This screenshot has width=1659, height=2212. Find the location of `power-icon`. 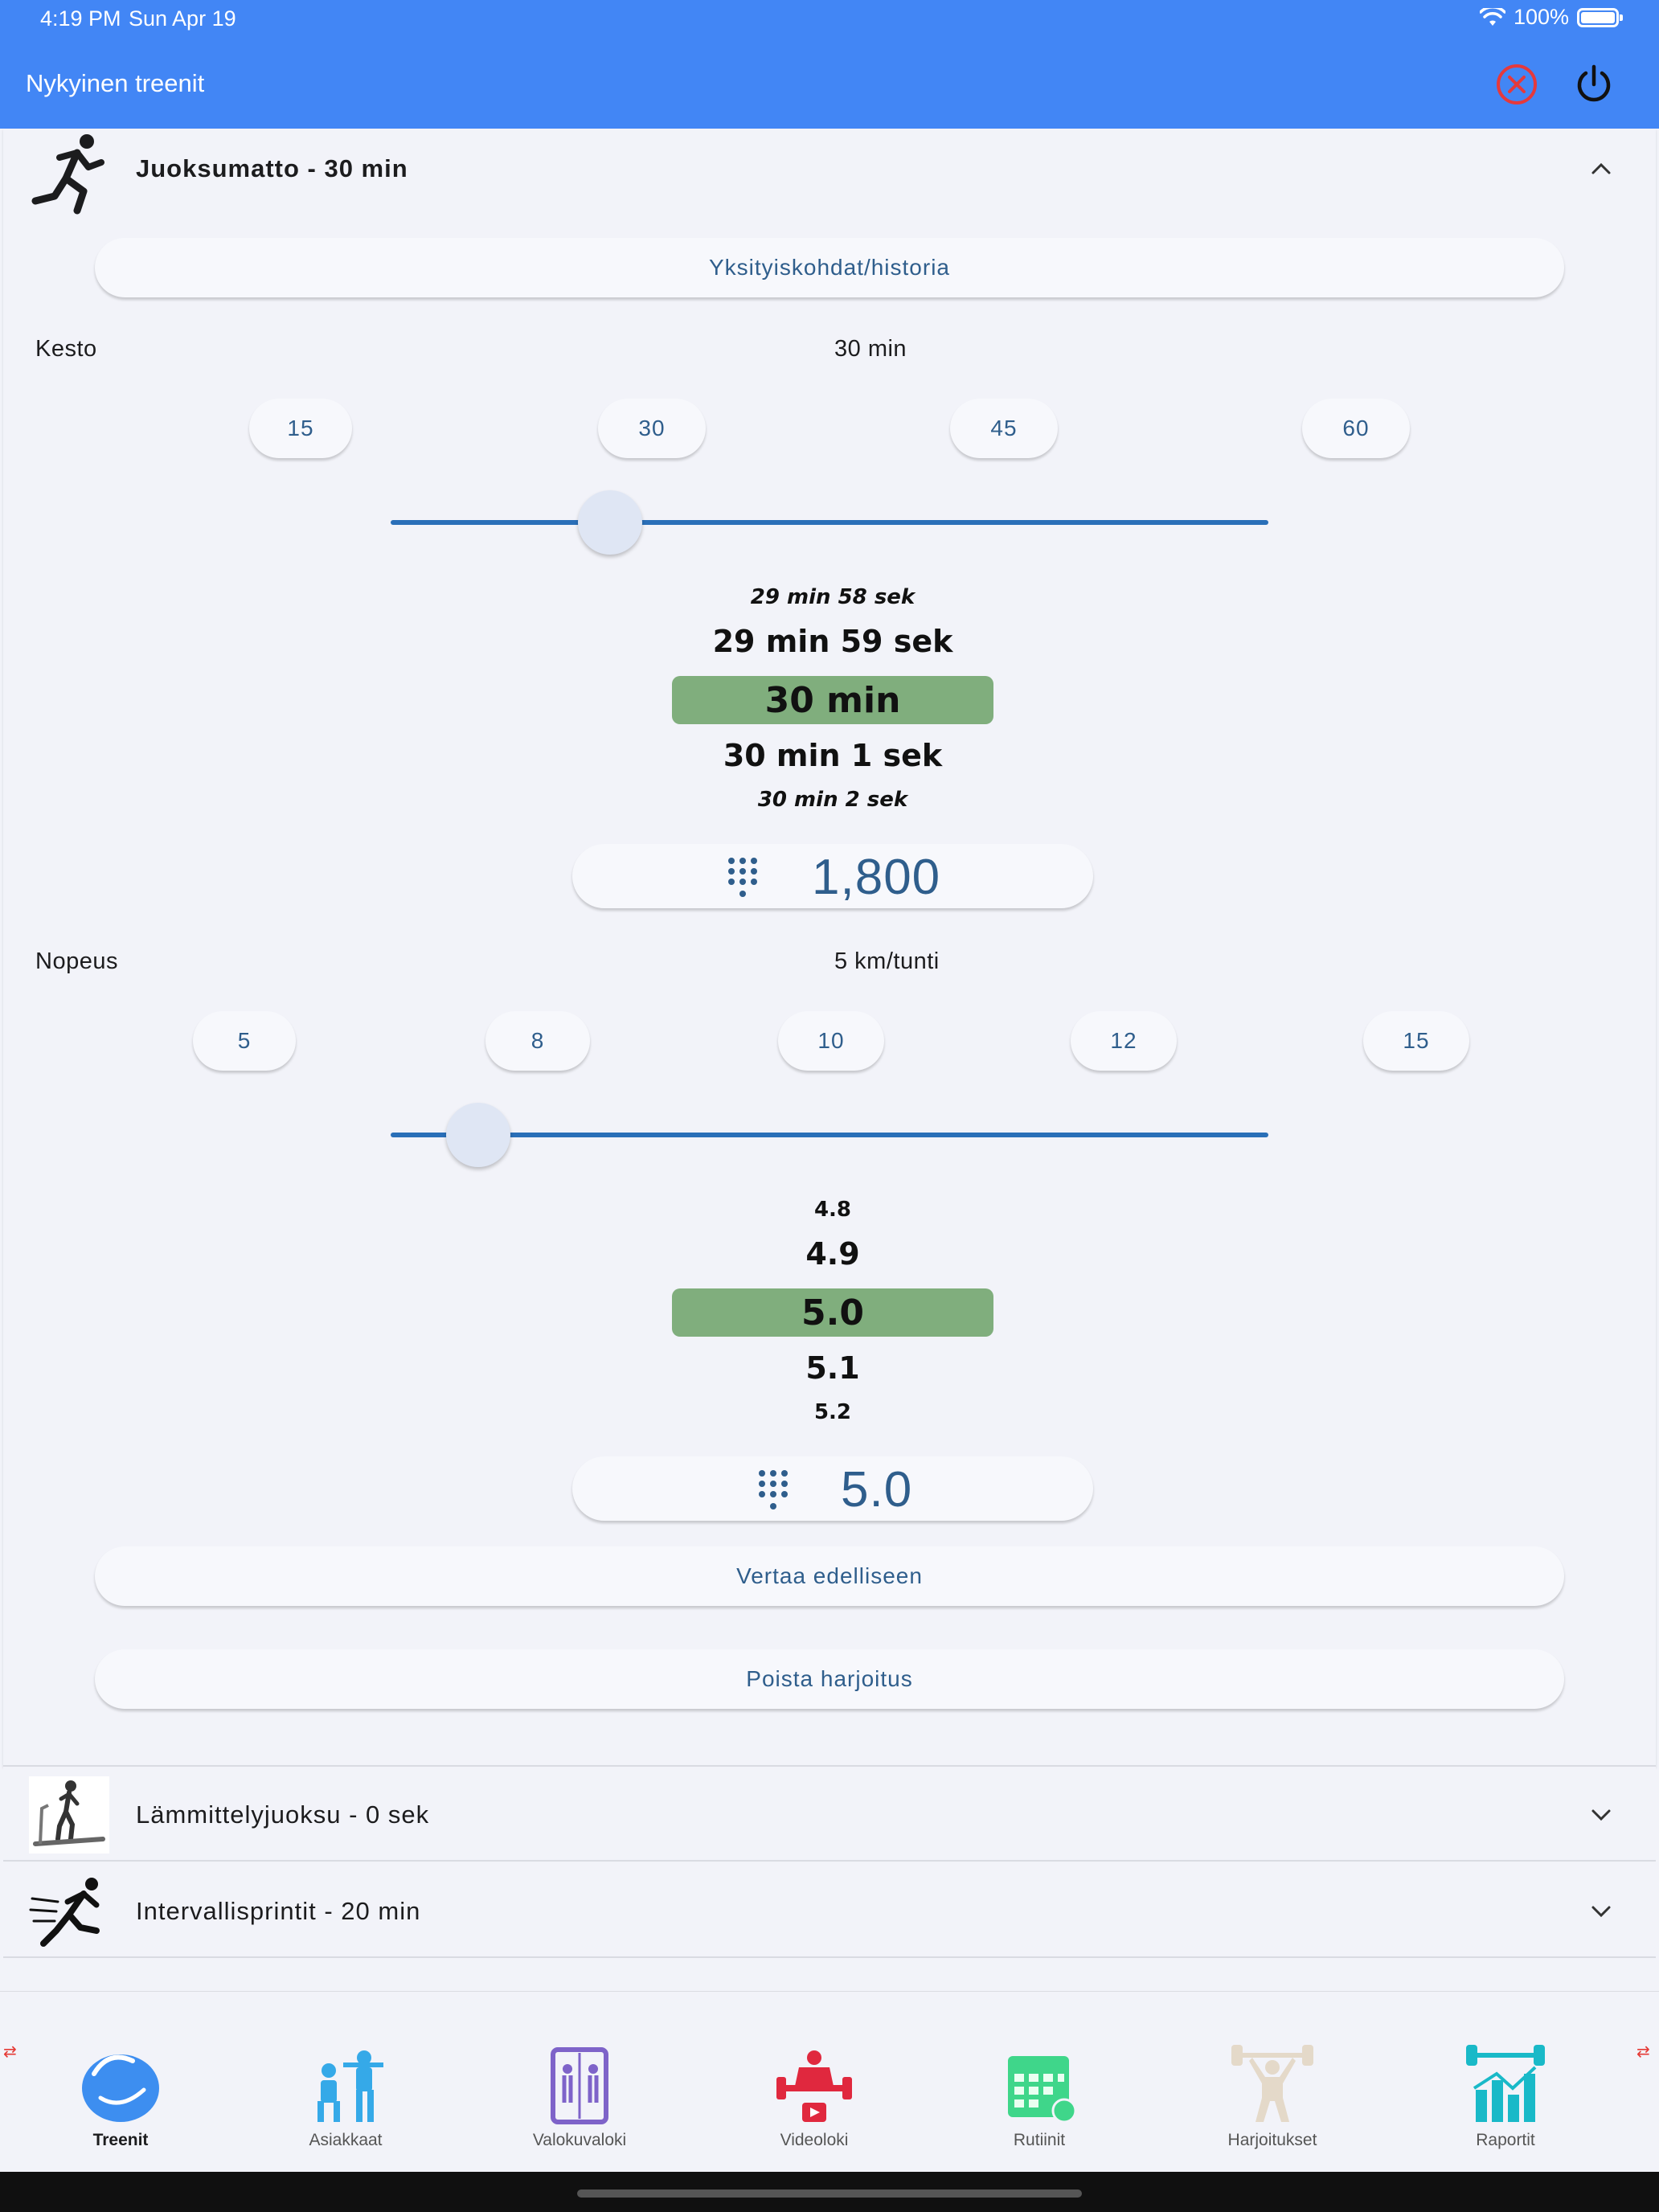

power-icon is located at coordinates (1594, 83).